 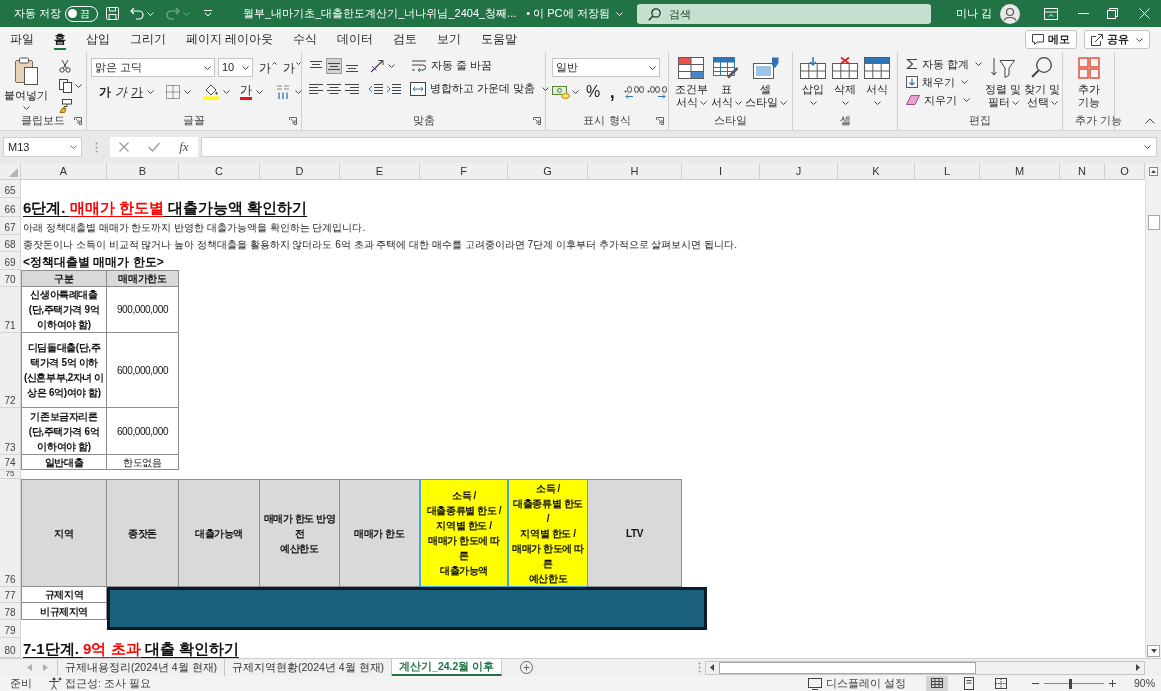 I want to click on row-header: 79, so click(x=10, y=629).